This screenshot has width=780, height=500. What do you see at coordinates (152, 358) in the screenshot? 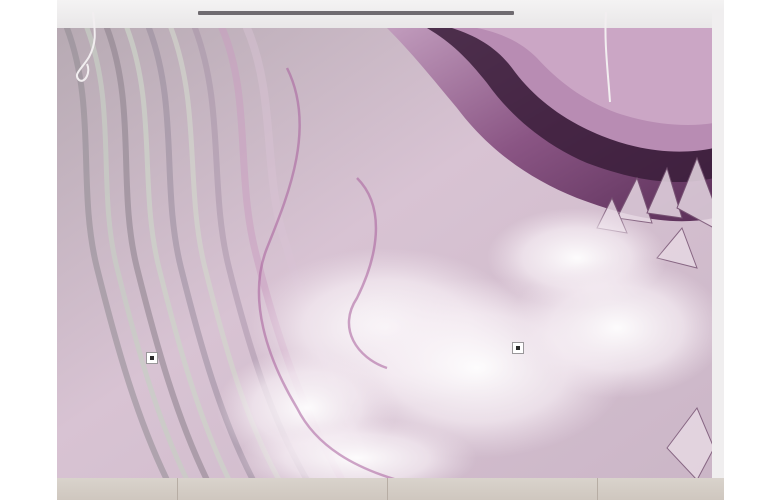
I see `left-wall-outlet` at bounding box center [152, 358].